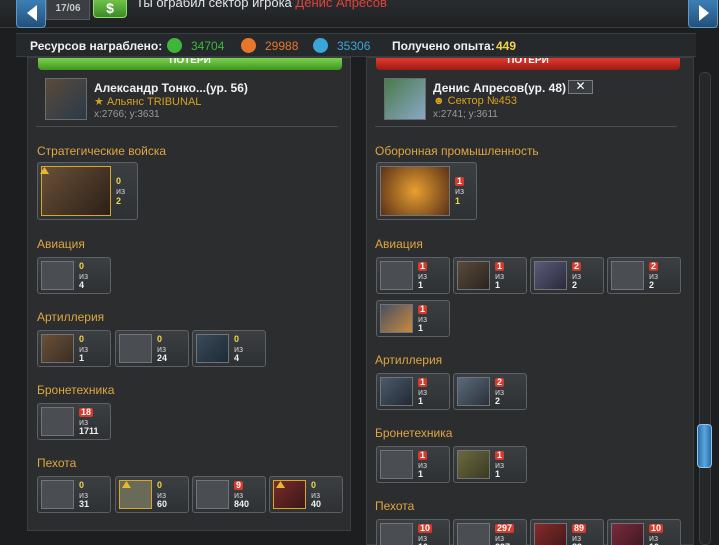 This screenshot has width=719, height=545. Describe the element at coordinates (306, 494) in the screenshot. I see `unit-card: 0 из 40` at that location.